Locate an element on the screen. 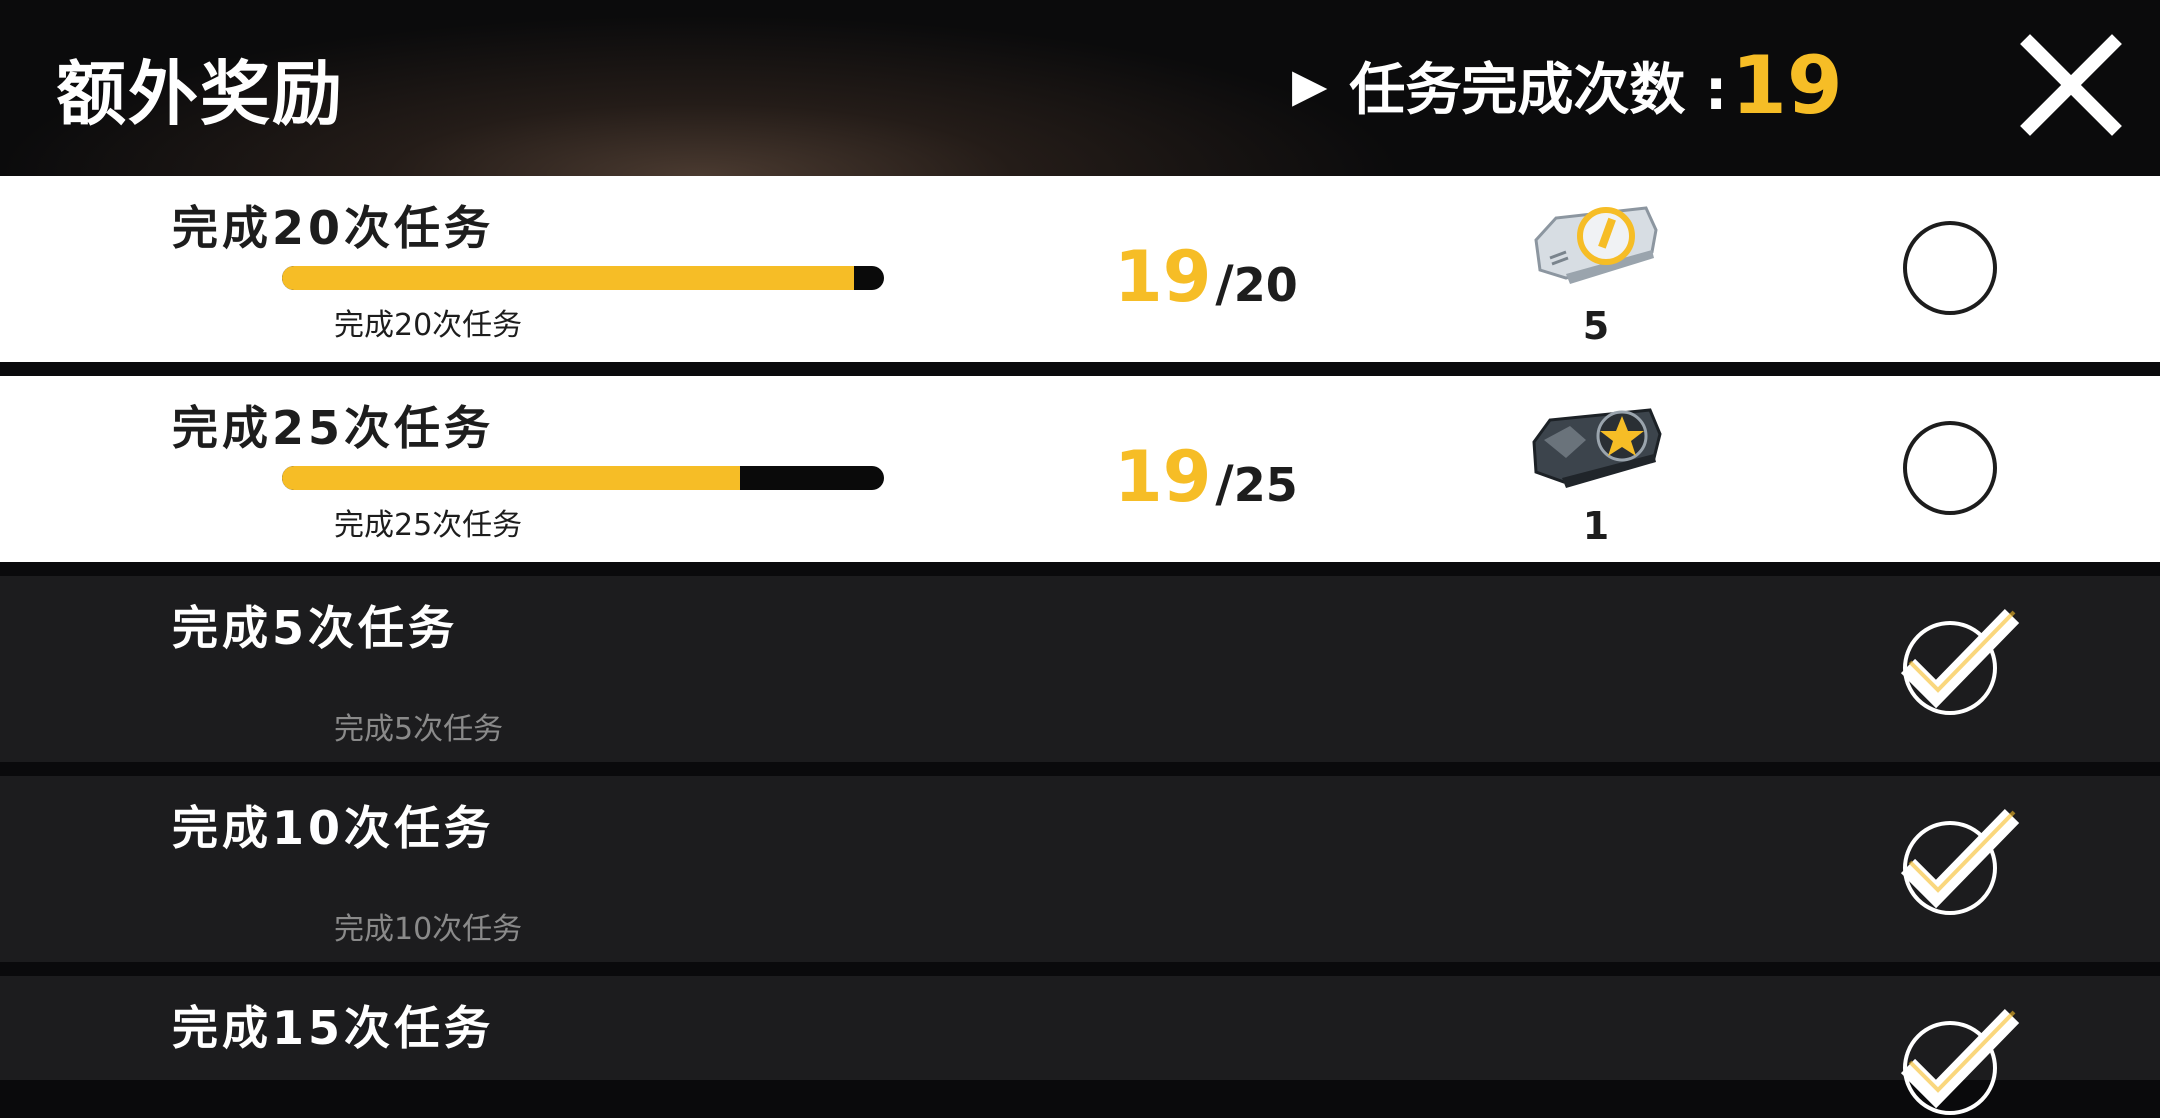 The width and height of the screenshot is (2160, 1118). reward-title: 完成25次任务 is located at coordinates (333, 428).